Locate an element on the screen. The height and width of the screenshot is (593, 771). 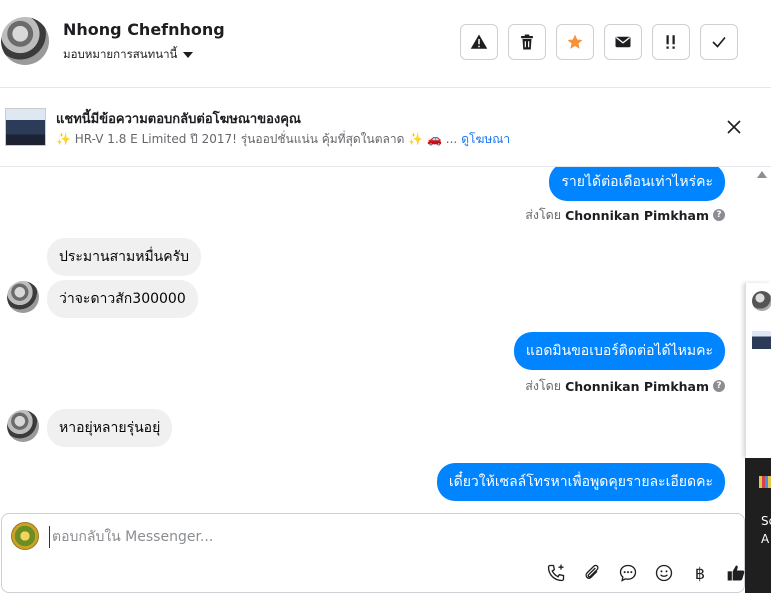
exclamation-icon is located at coordinates (670, 42).